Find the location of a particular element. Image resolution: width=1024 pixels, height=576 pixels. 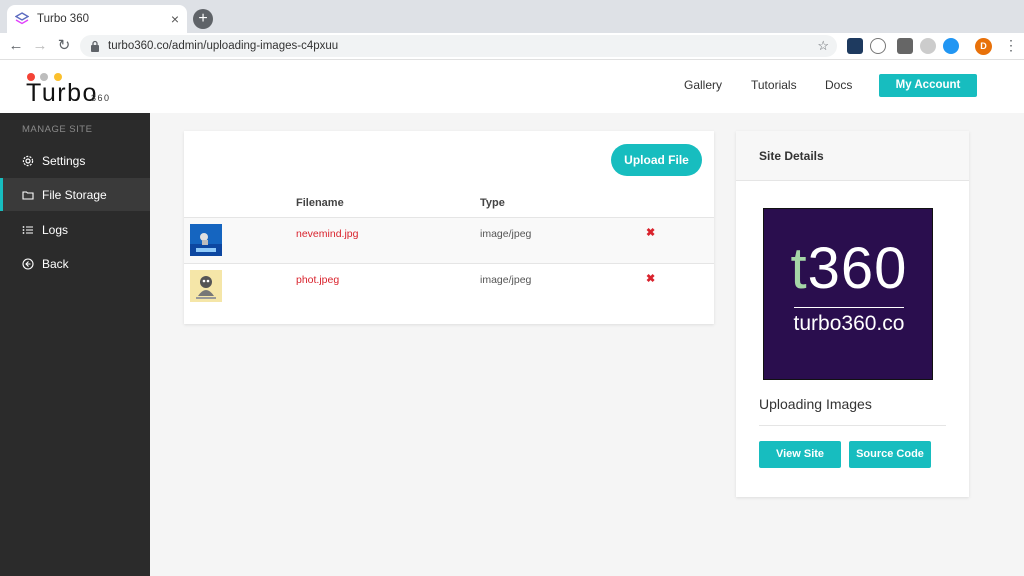

back-arrow-icon: ← is located at coordinates (16, 46).